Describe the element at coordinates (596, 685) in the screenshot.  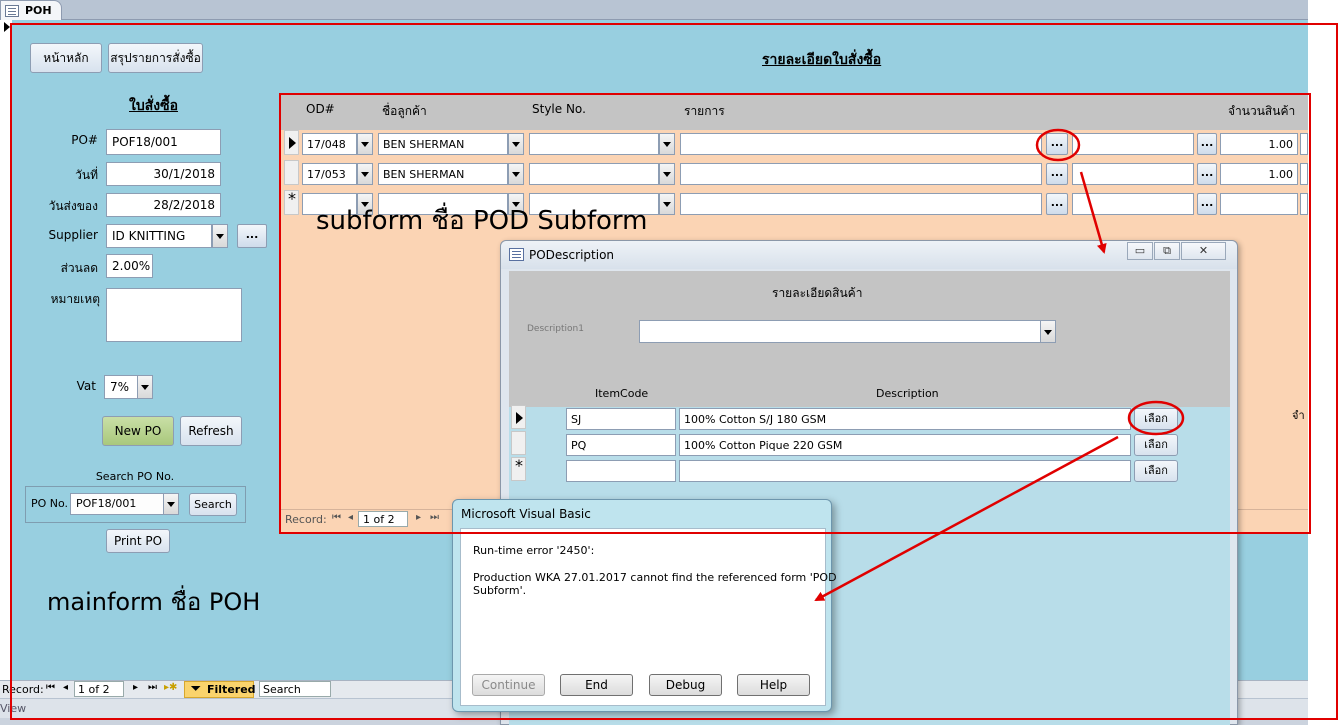
I see `end-button: End` at that location.